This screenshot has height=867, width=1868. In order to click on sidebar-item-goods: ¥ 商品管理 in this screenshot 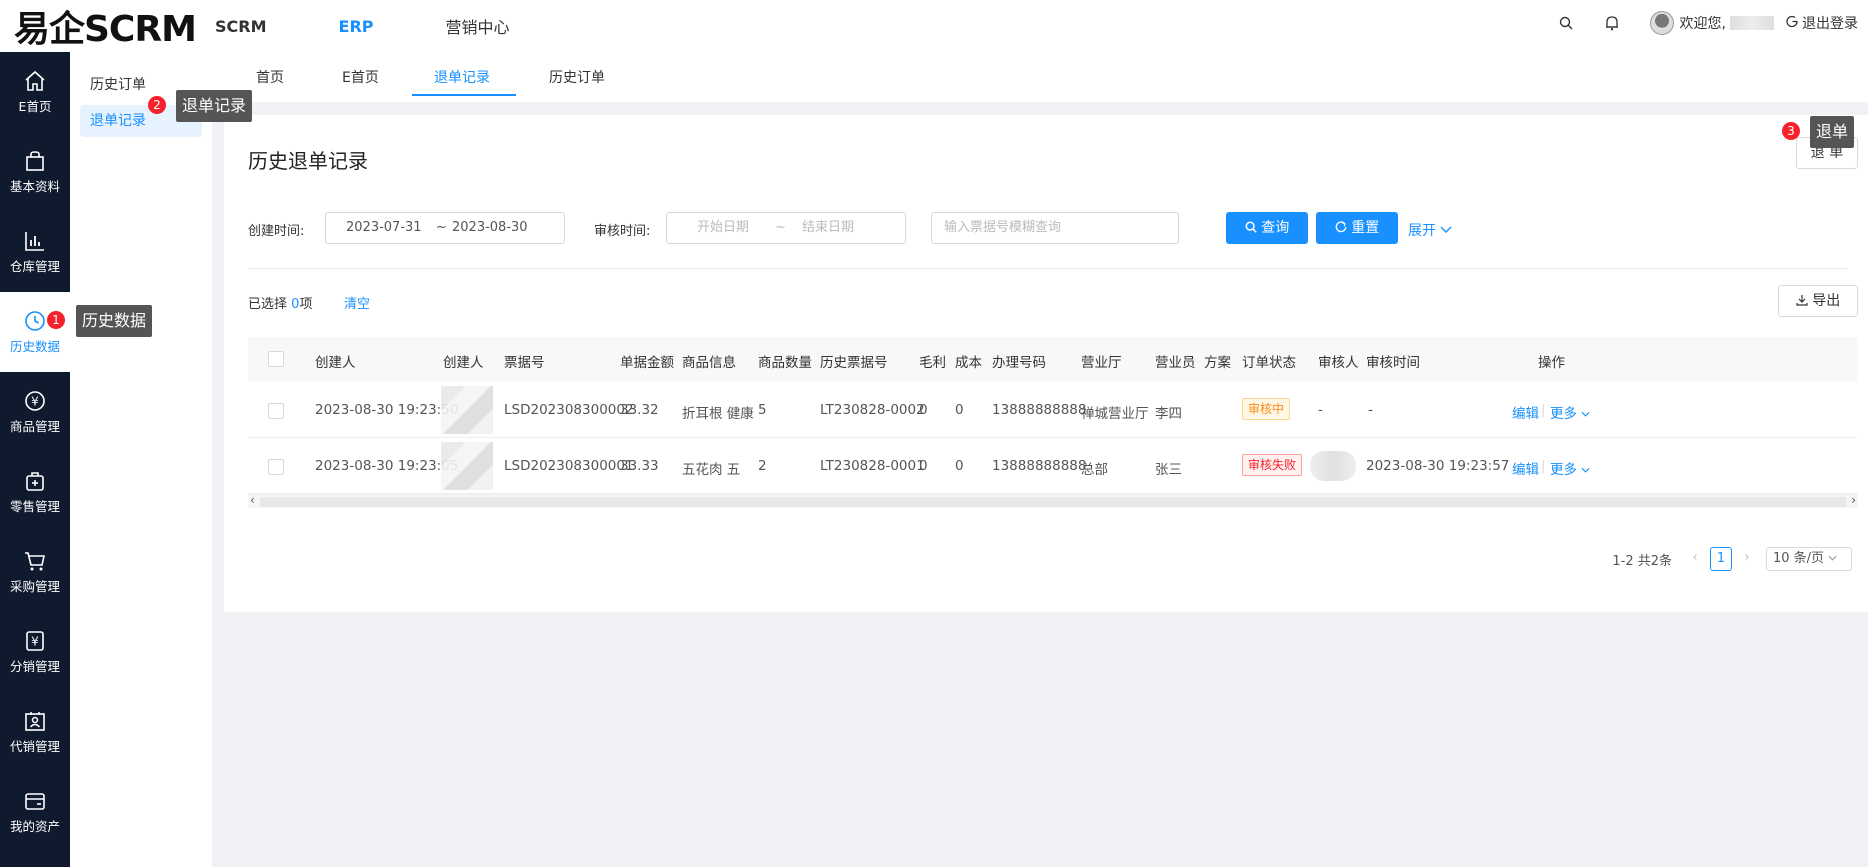, I will do `click(35, 412)`.